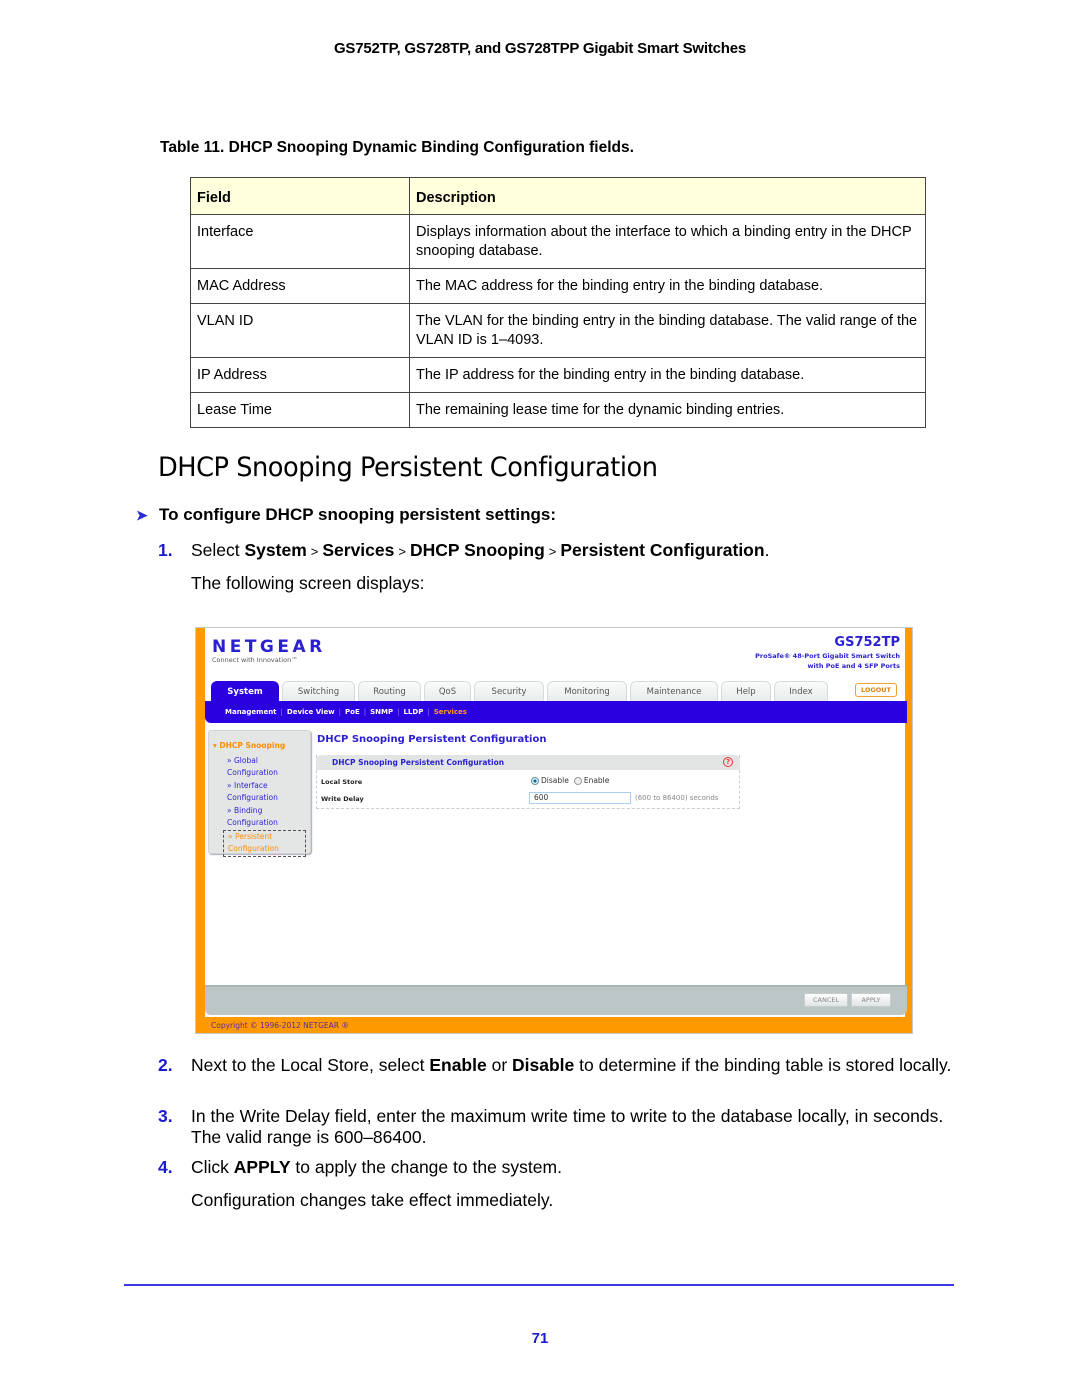  I want to click on section-title: DHCP Snooping Persistent Configuration, so click(408, 467).